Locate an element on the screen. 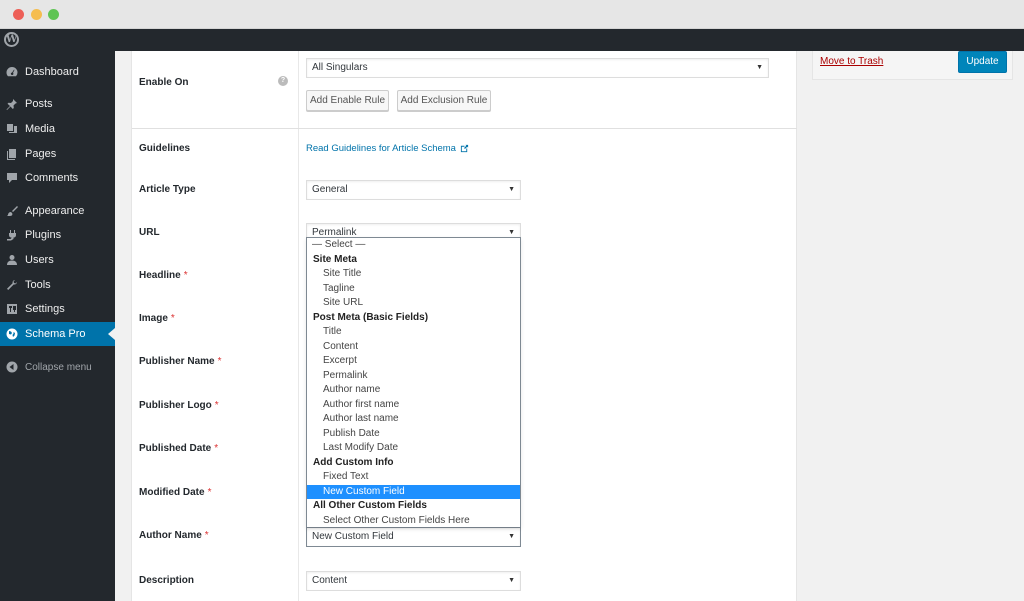  dropdown-option: Excerpt is located at coordinates (413, 361).